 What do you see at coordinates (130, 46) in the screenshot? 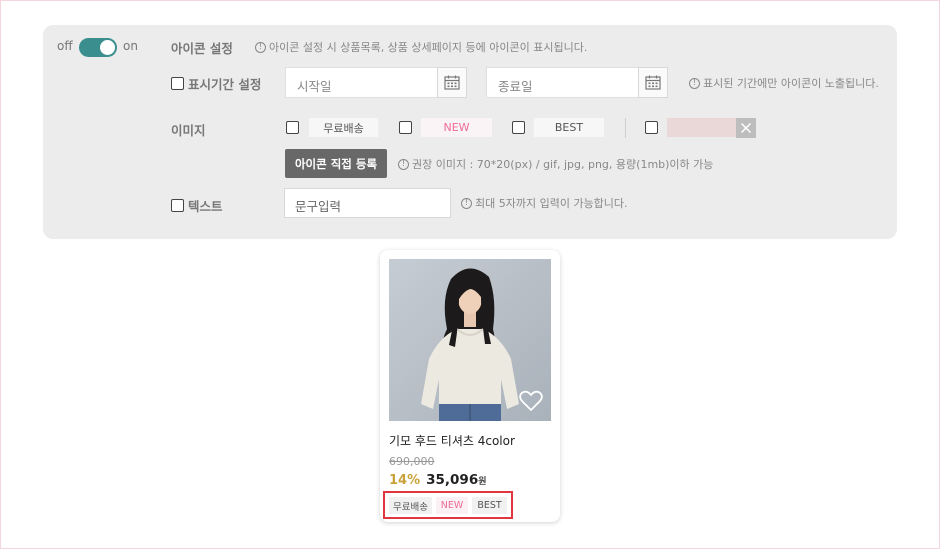
I see `toggle-on-label: on` at bounding box center [130, 46].